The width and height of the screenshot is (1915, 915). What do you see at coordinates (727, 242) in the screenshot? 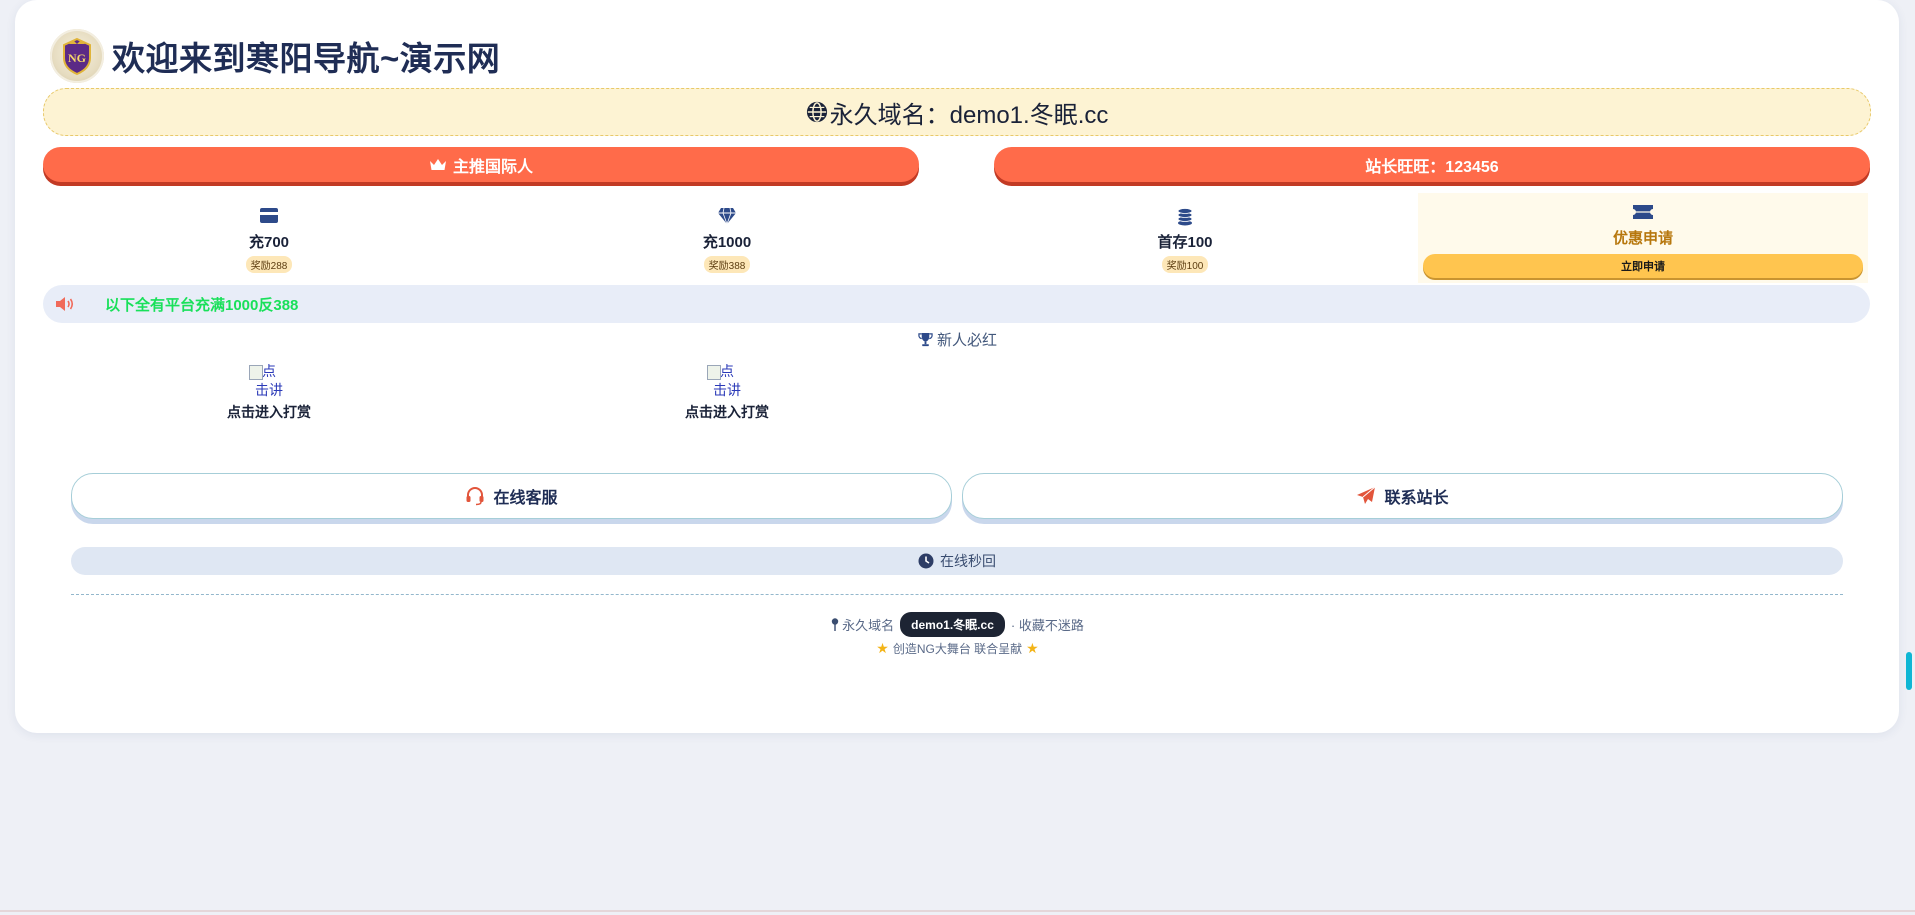
I see `tile-label: 充1000` at bounding box center [727, 242].